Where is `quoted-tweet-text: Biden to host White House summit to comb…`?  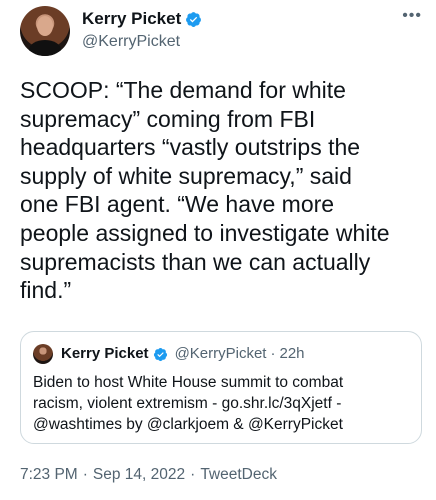 quoted-tweet-text: Biden to host White House summit to comb… is located at coordinates (188, 403).